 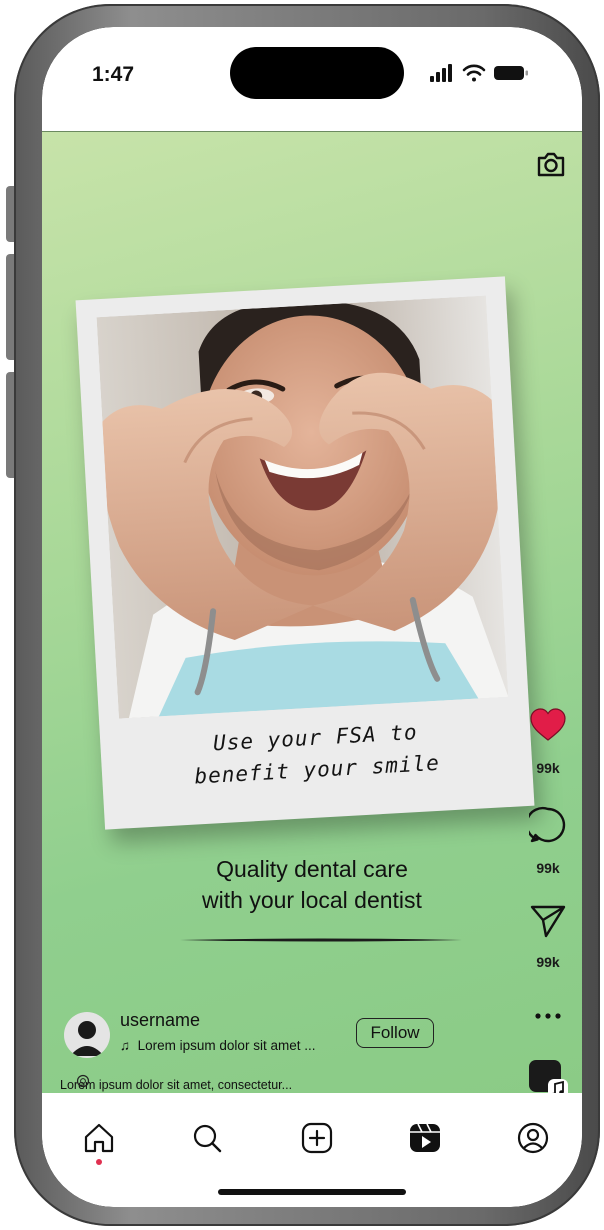 What do you see at coordinates (425, 1138) in the screenshot?
I see `reels-icon` at bounding box center [425, 1138].